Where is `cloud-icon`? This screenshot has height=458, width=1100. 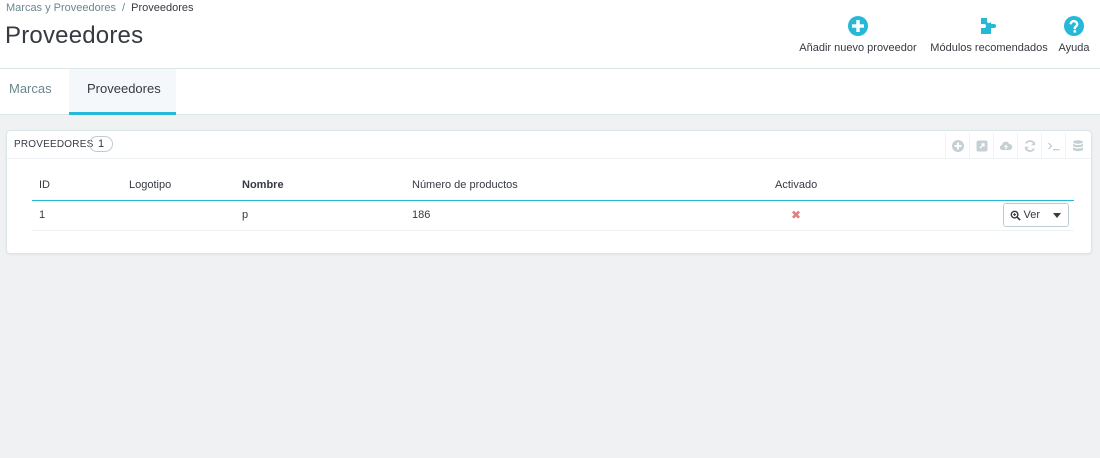
cloud-icon is located at coordinates (1005, 146).